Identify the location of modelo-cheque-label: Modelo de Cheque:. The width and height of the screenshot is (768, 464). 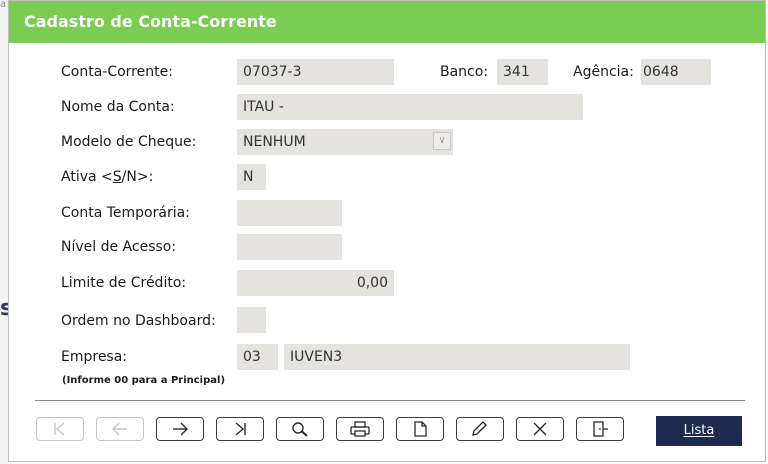
(129, 142).